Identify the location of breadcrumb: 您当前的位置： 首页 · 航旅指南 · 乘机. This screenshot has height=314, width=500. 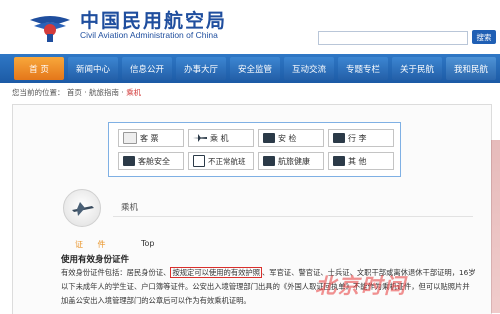
(76, 92).